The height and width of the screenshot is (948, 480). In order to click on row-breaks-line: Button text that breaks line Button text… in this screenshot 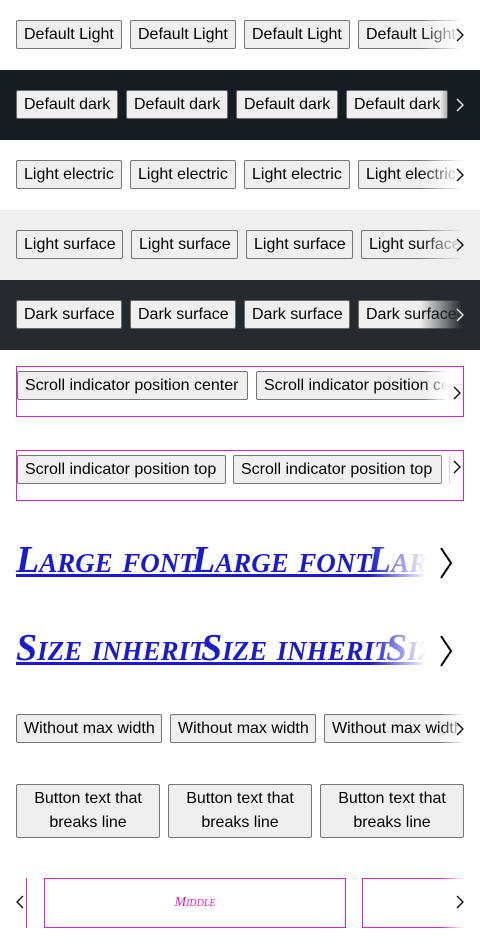, I will do `click(240, 810)`.